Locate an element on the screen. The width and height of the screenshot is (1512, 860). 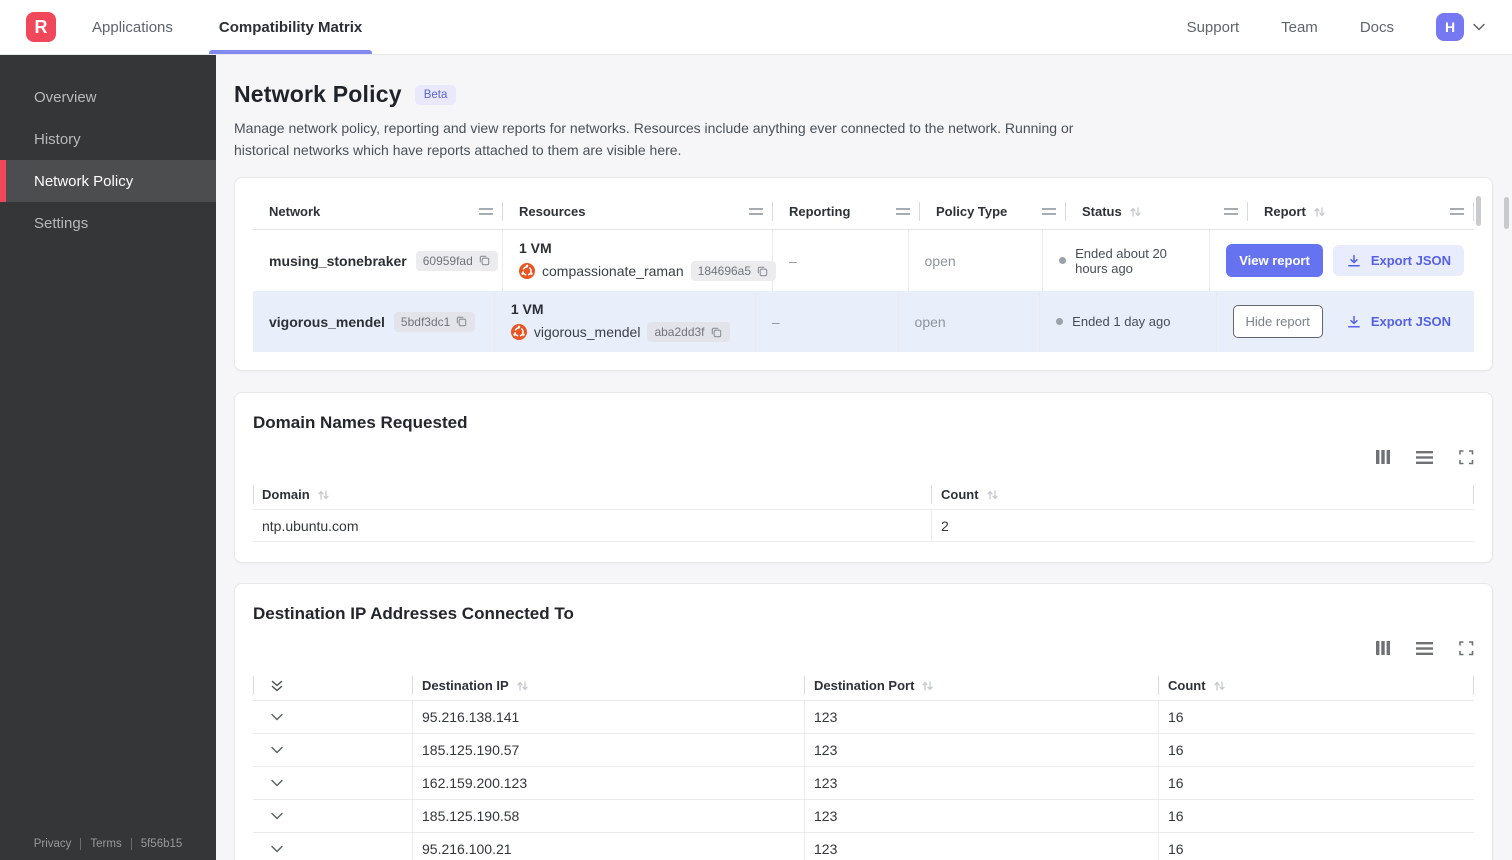
divider is located at coordinates (131, 844).